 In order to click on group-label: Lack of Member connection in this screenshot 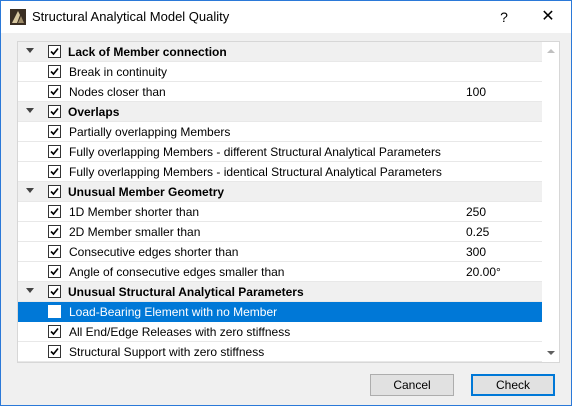, I will do `click(147, 52)`.